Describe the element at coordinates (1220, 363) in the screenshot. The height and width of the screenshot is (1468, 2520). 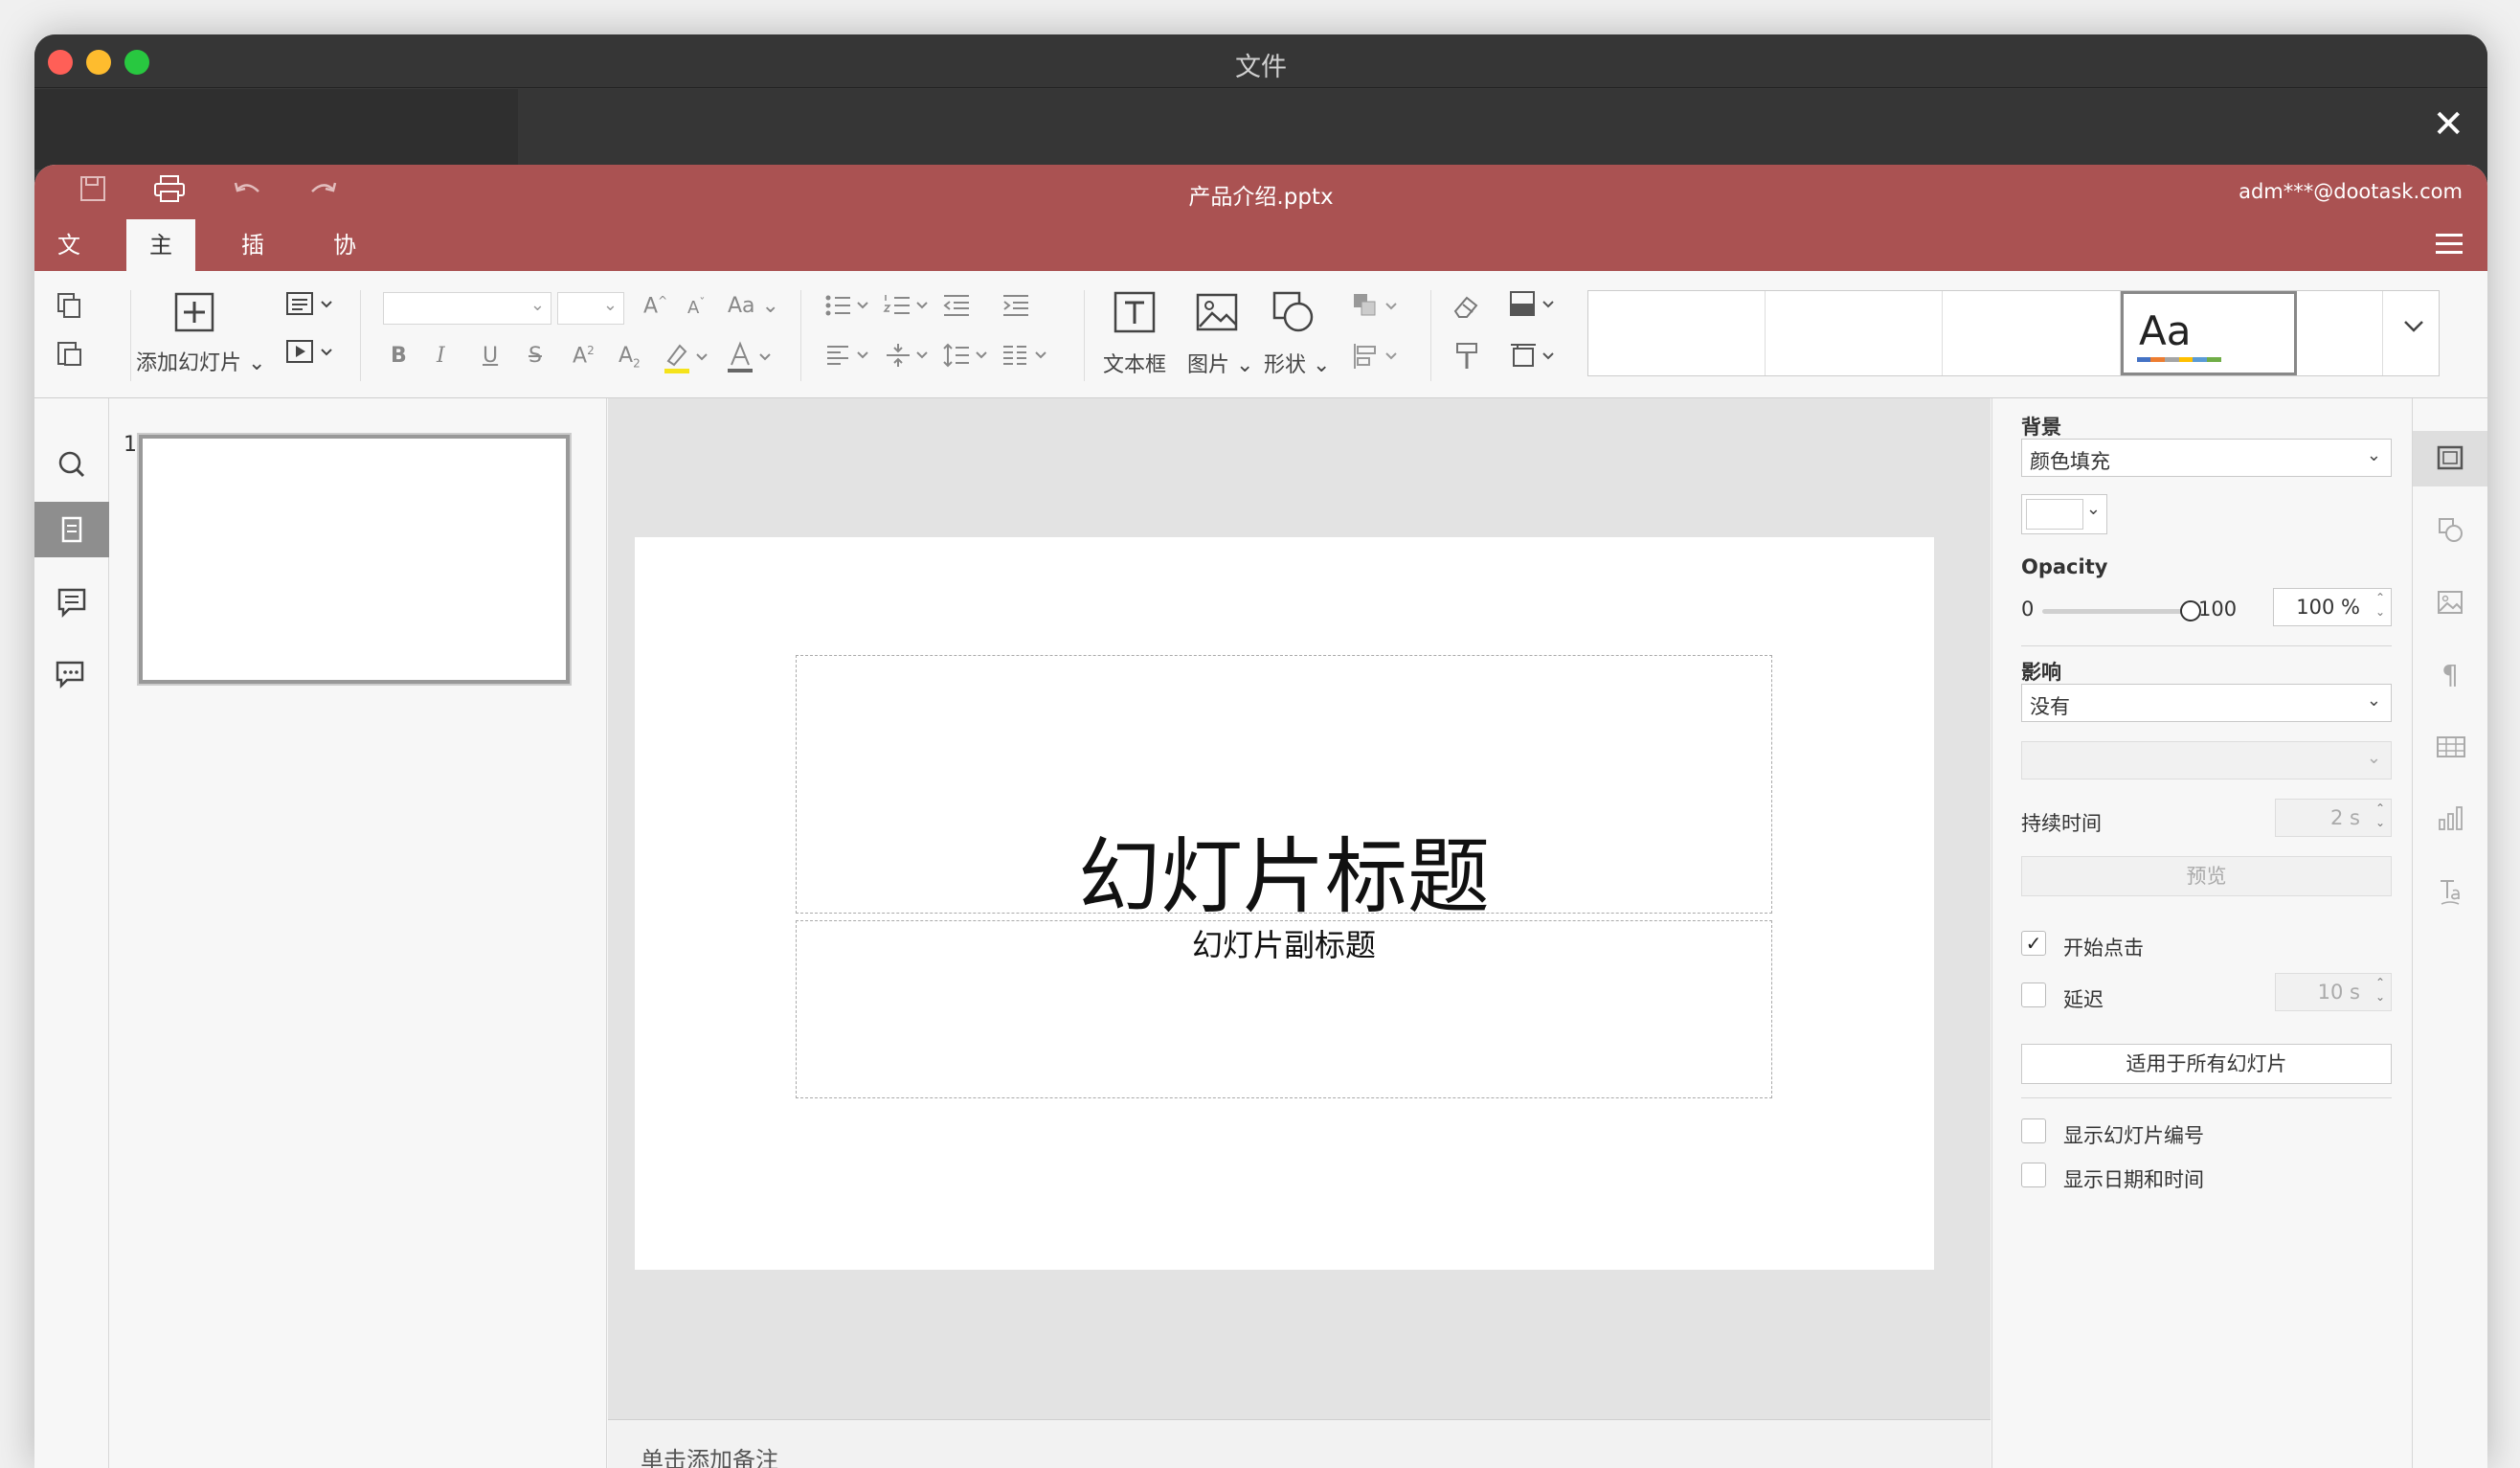
I see `image-button: 图片 ⌄` at that location.